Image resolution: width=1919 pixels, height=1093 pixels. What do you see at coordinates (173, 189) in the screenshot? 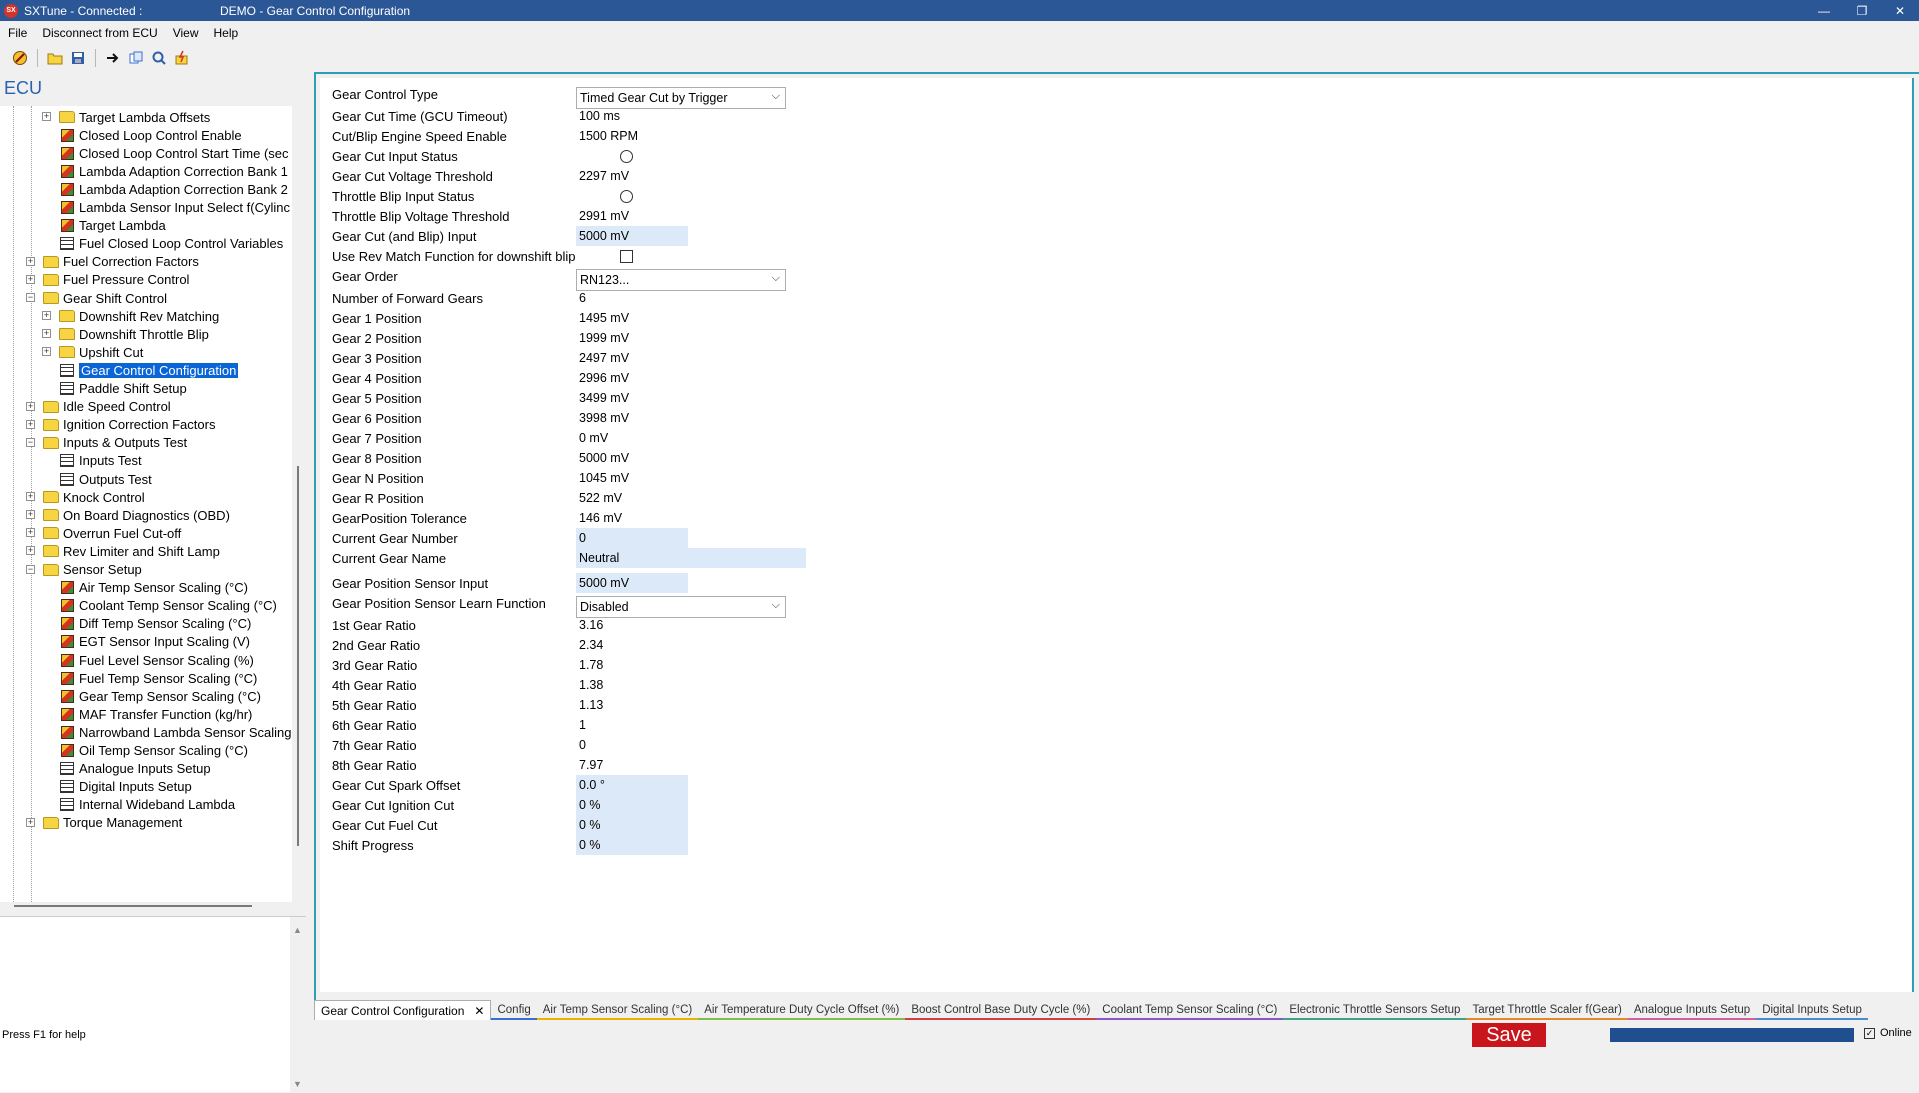
I see `tree-item: Lambda Adaption Correction Bank 2` at bounding box center [173, 189].